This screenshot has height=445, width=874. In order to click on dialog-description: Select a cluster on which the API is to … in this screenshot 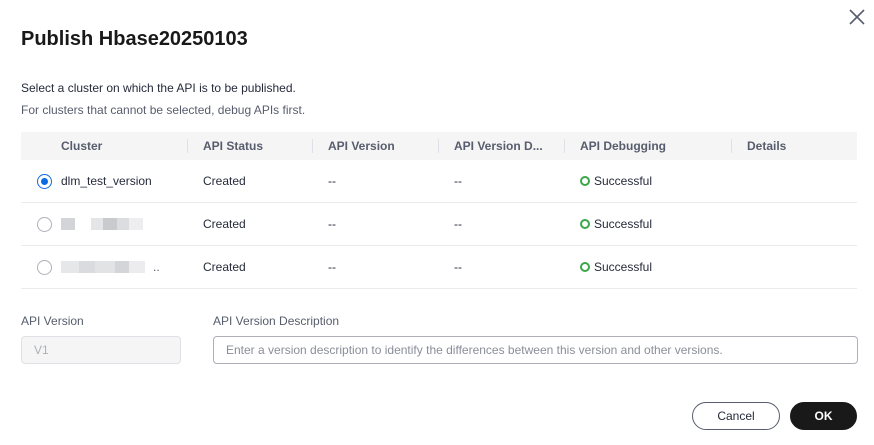, I will do `click(158, 88)`.